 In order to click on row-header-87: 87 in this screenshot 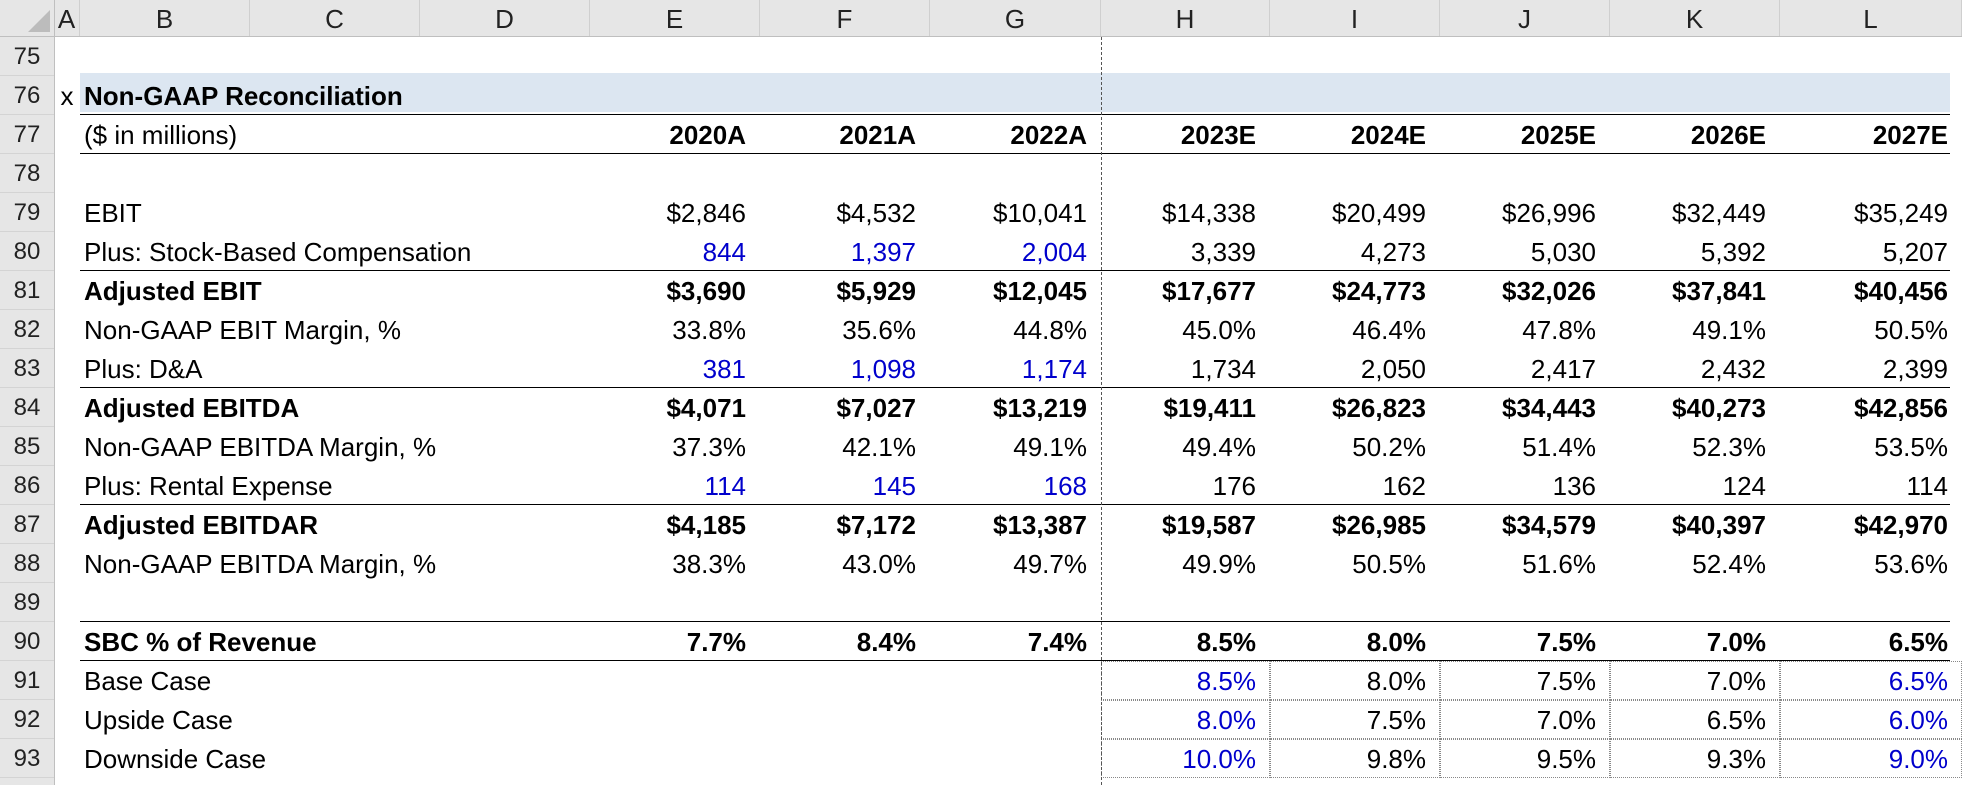, I will do `click(27, 524)`.